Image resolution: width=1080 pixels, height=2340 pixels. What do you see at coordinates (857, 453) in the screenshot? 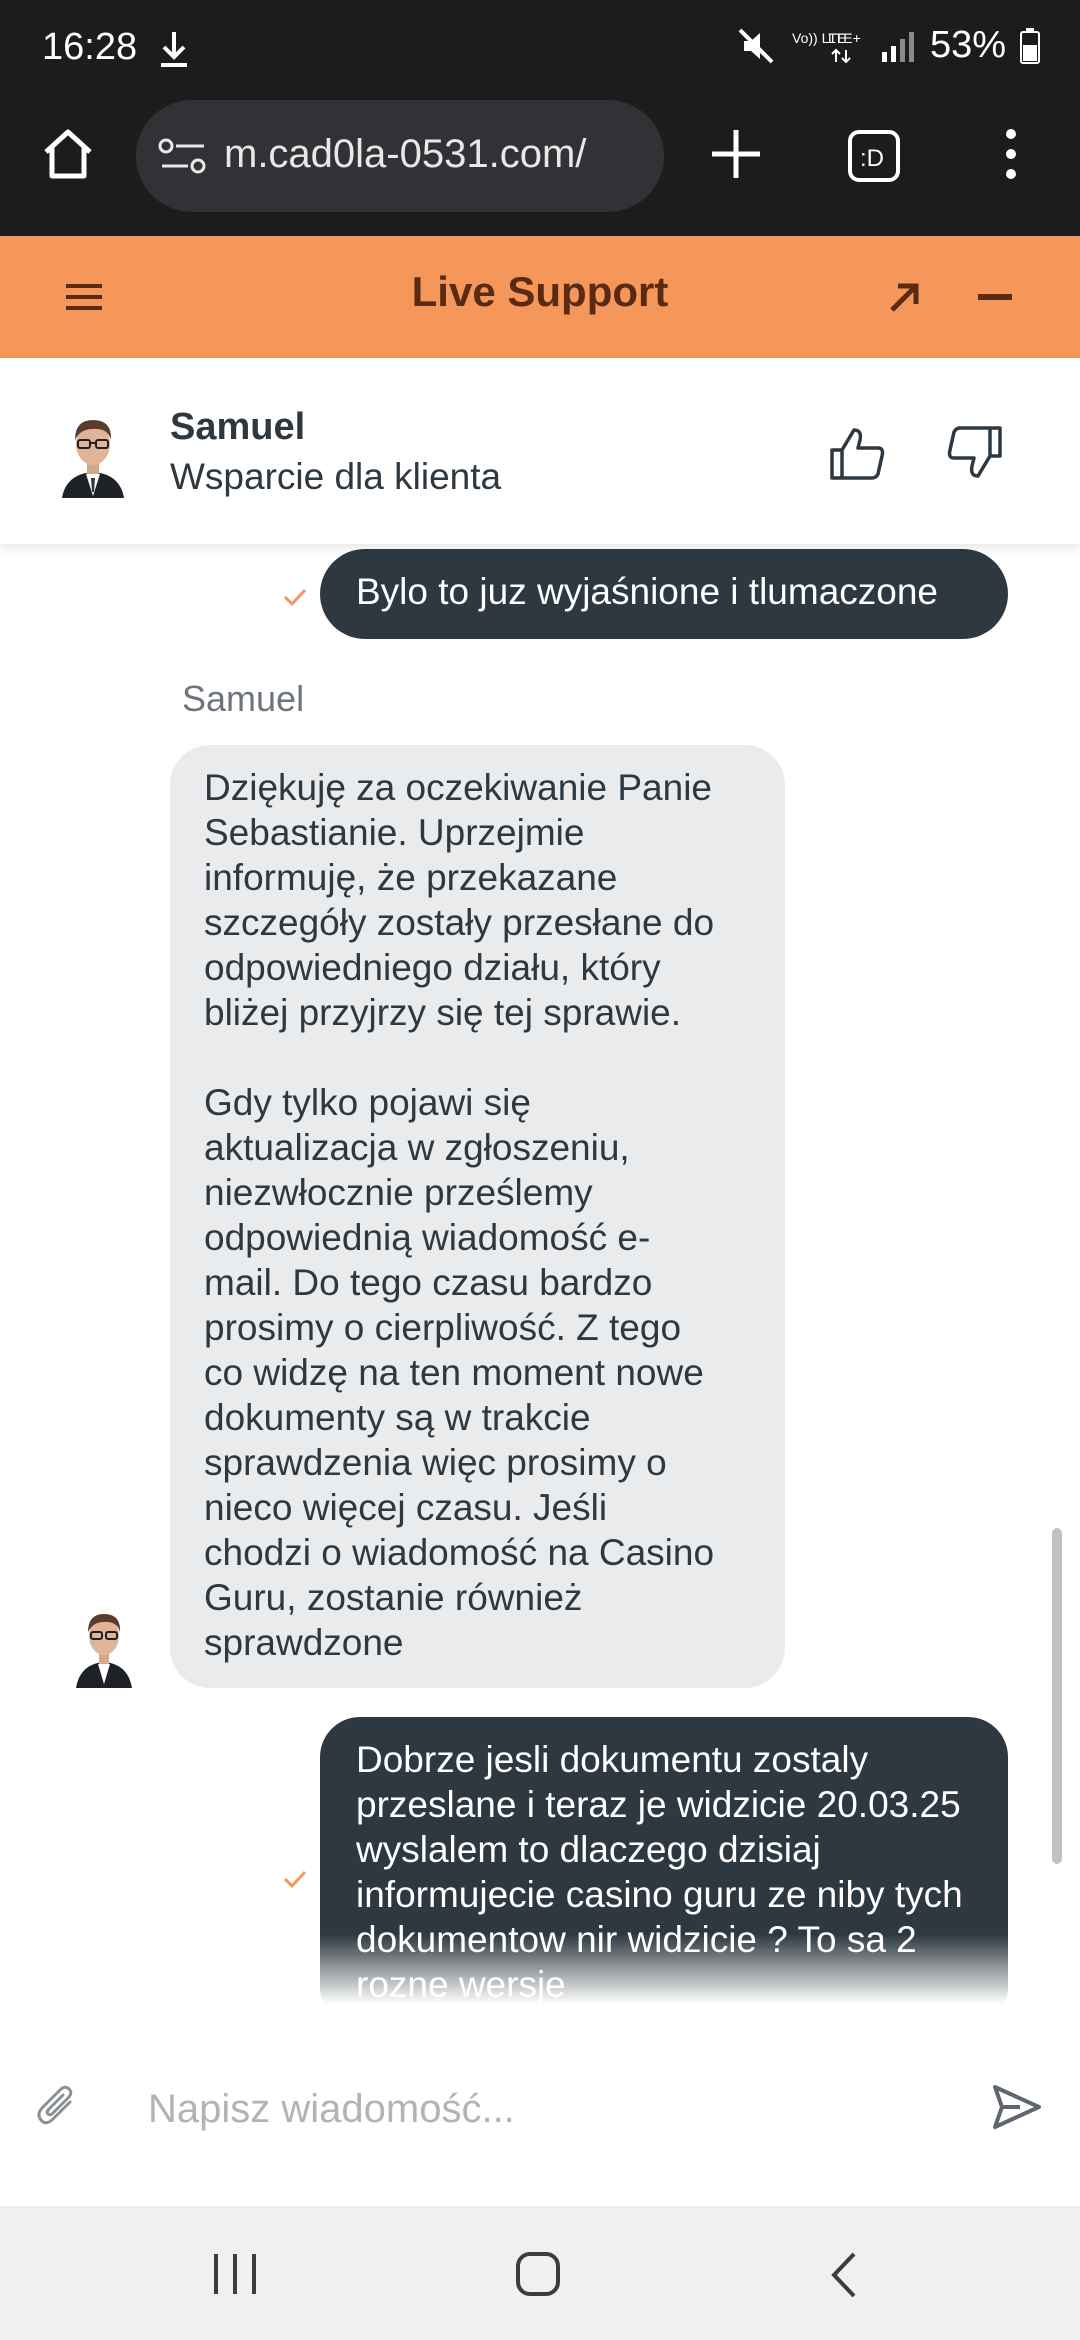
I see `thumb-up-icon` at bounding box center [857, 453].